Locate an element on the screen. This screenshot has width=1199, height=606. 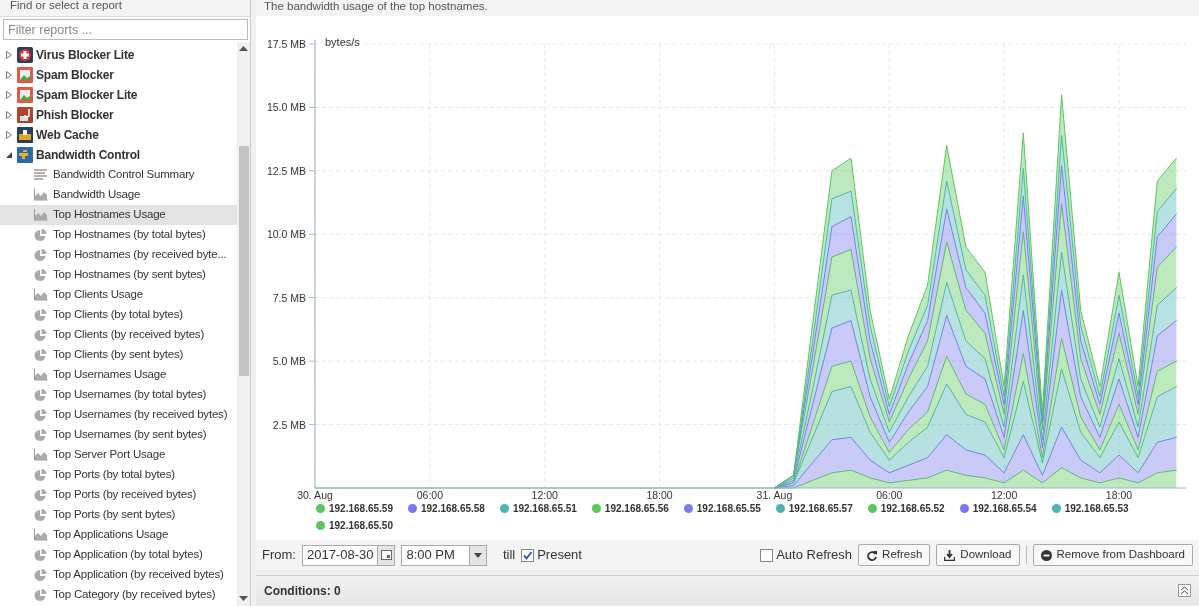
tree-item: Spam Blocker Lite is located at coordinates (118, 95).